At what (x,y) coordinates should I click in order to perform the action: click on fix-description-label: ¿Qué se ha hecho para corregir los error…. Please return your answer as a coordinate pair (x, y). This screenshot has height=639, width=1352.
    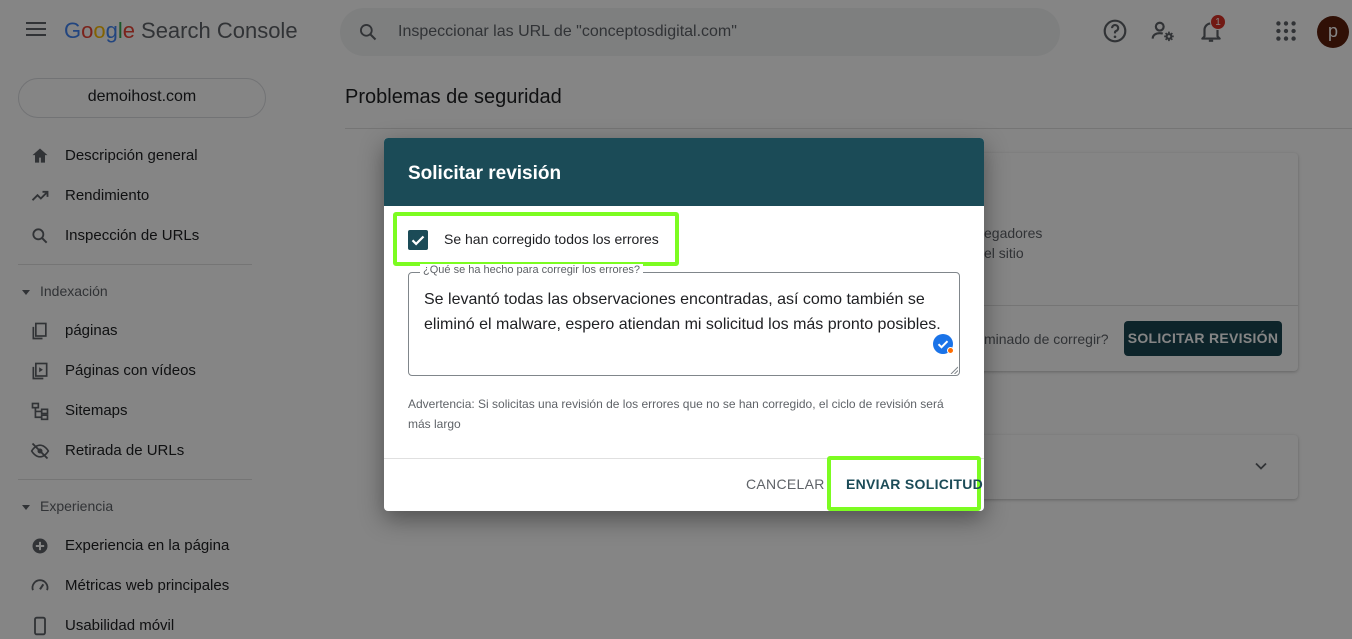
    Looking at the image, I should click on (532, 270).